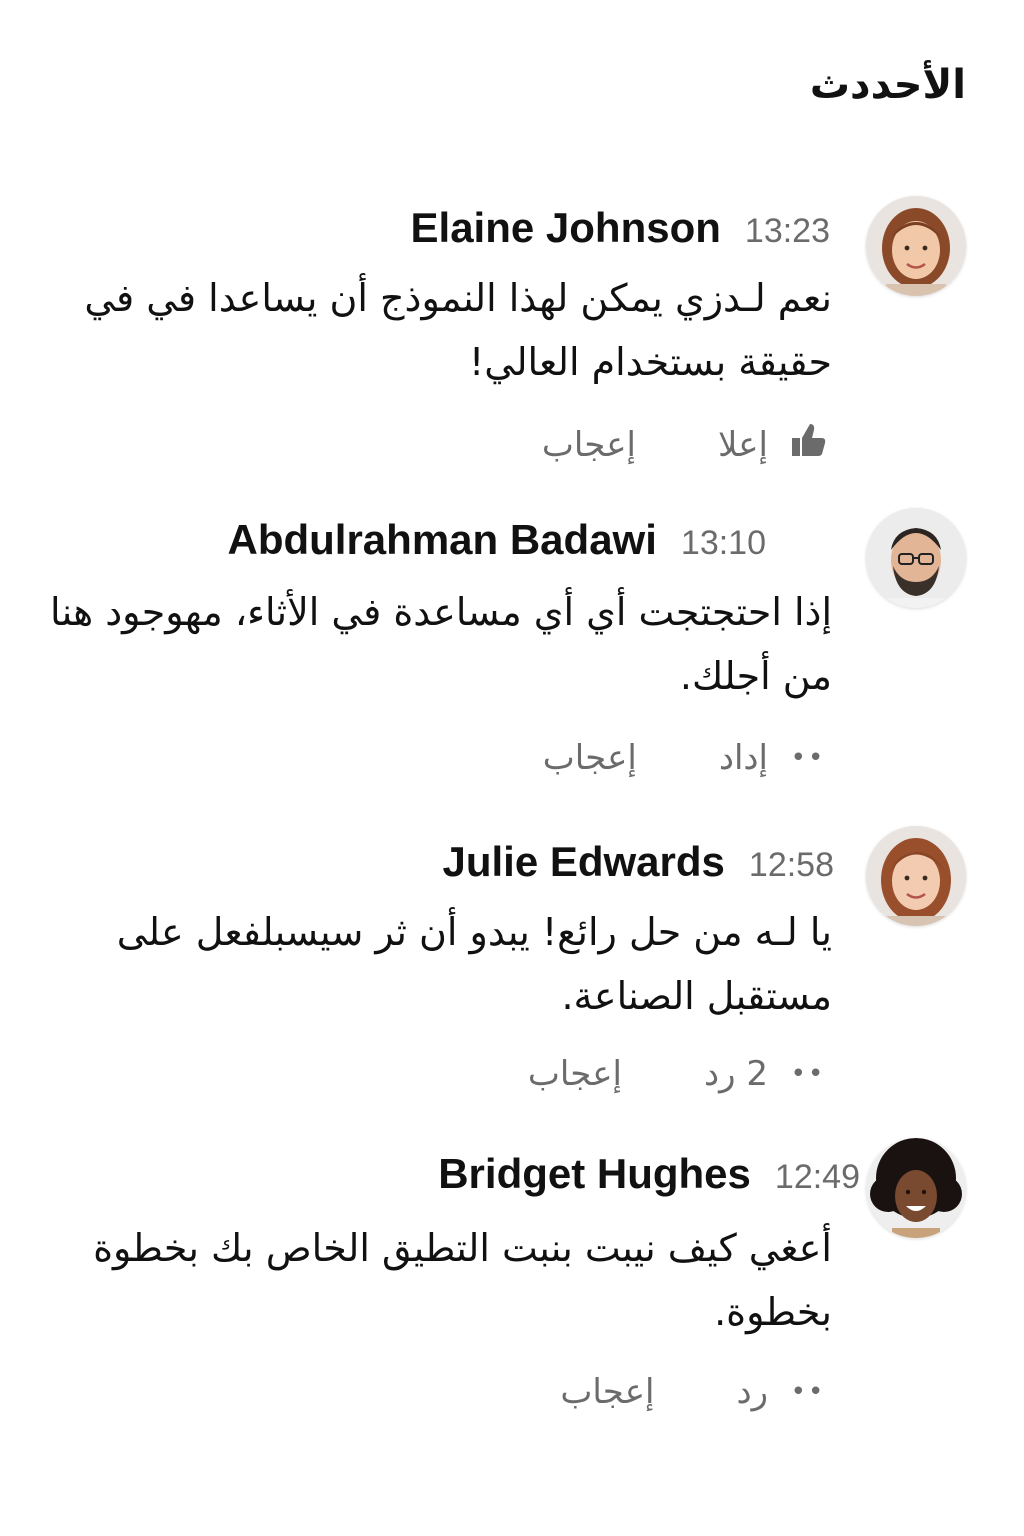  What do you see at coordinates (736, 1074) in the screenshot?
I see `reply-button: 2 رد` at bounding box center [736, 1074].